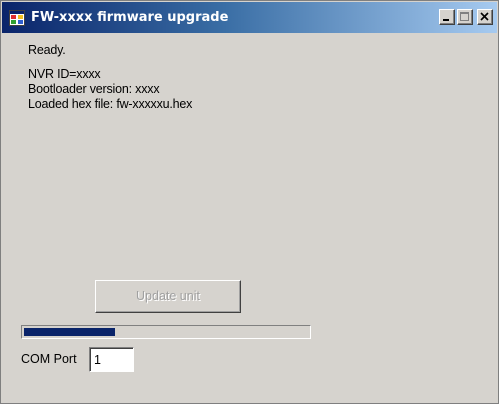 This screenshot has height=404, width=499. Describe the element at coordinates (447, 17) in the screenshot. I see `minimize-button` at that location.